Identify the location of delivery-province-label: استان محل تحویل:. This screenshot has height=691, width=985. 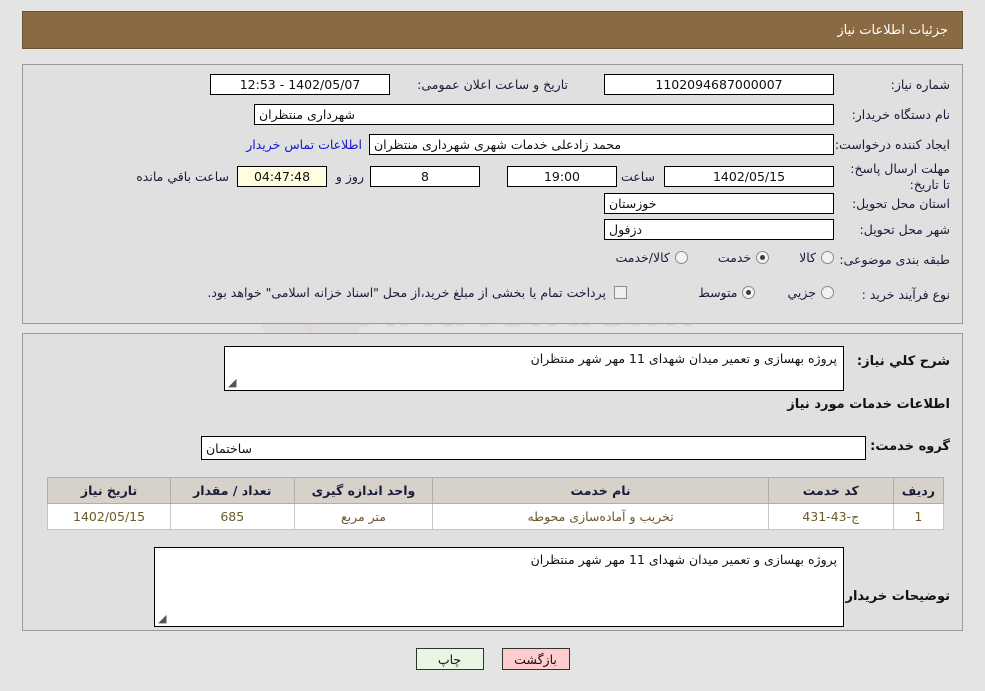
(900, 203).